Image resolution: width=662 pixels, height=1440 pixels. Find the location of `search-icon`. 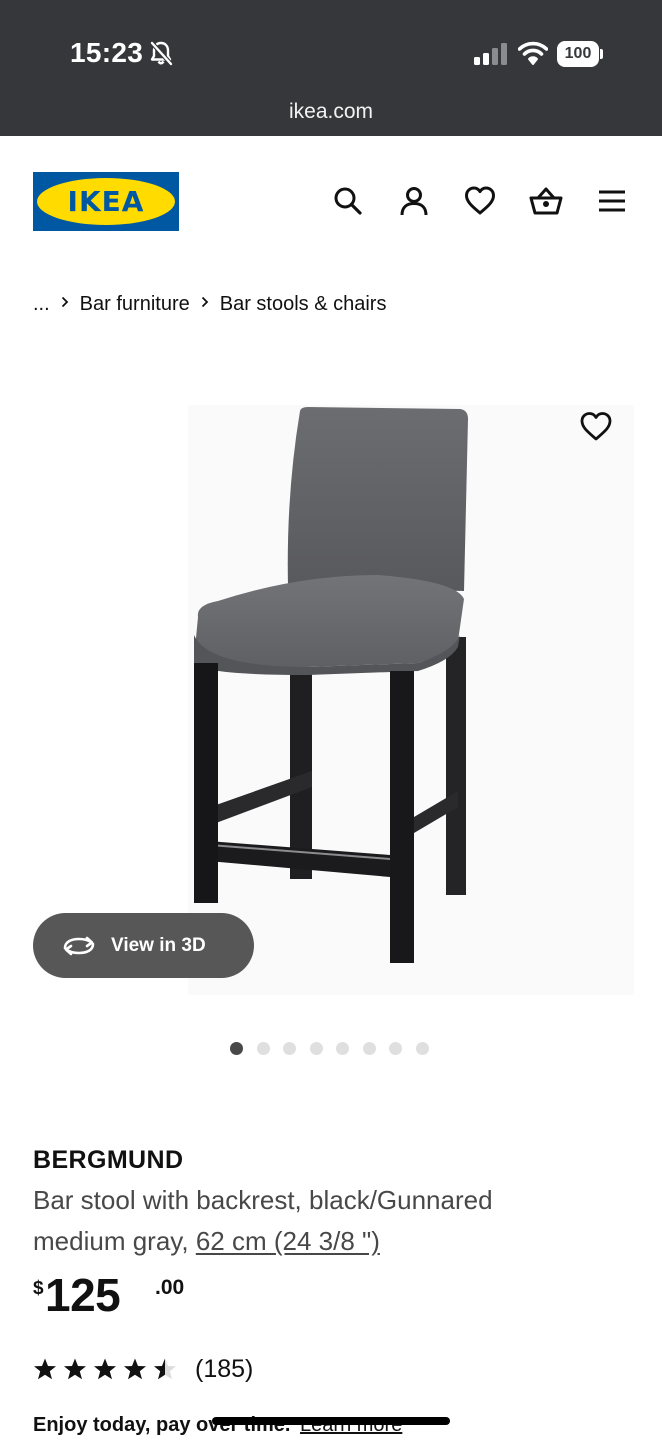

search-icon is located at coordinates (348, 201).